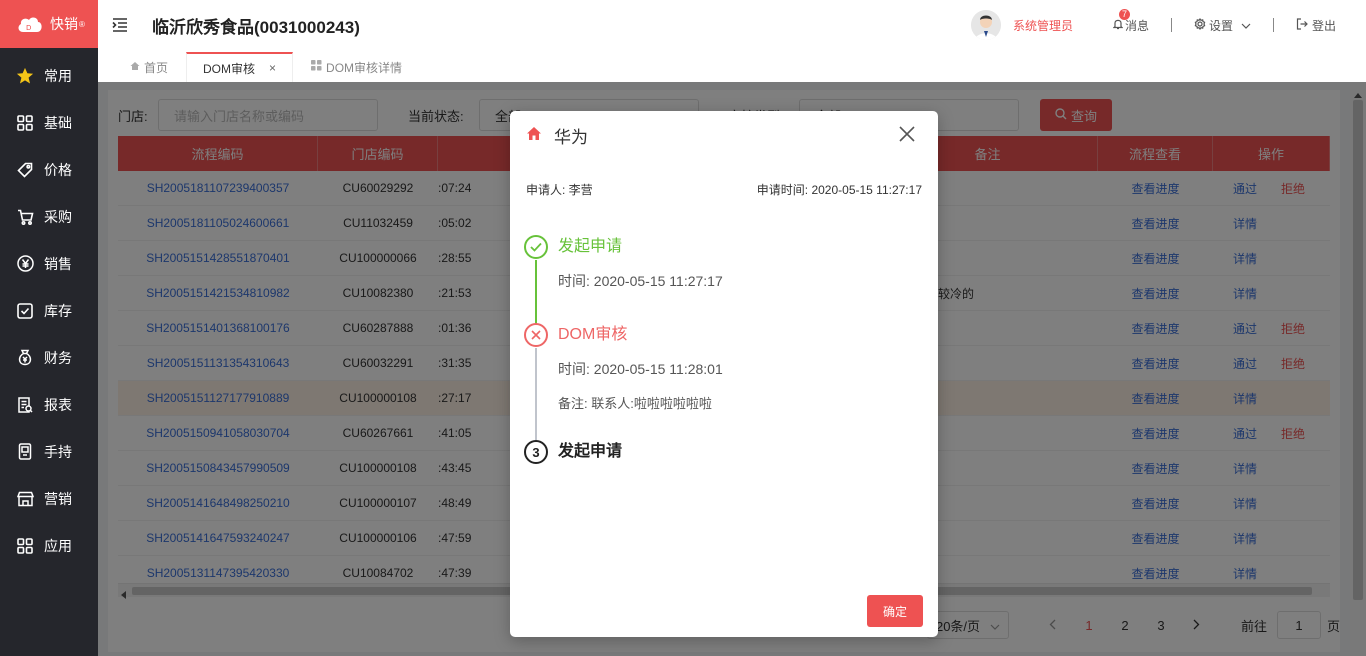 This screenshot has height=656, width=1366. Describe the element at coordinates (58, 498) in the screenshot. I see `sidebar-item-label: 营销` at that location.